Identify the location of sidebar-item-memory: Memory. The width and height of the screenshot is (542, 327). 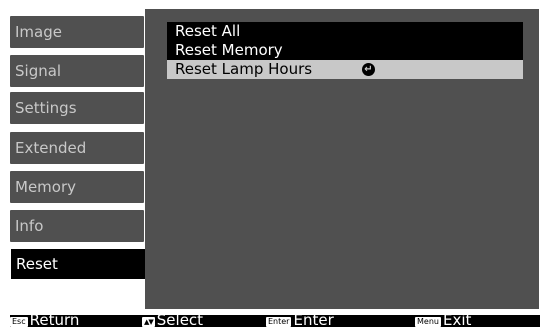
(77, 187).